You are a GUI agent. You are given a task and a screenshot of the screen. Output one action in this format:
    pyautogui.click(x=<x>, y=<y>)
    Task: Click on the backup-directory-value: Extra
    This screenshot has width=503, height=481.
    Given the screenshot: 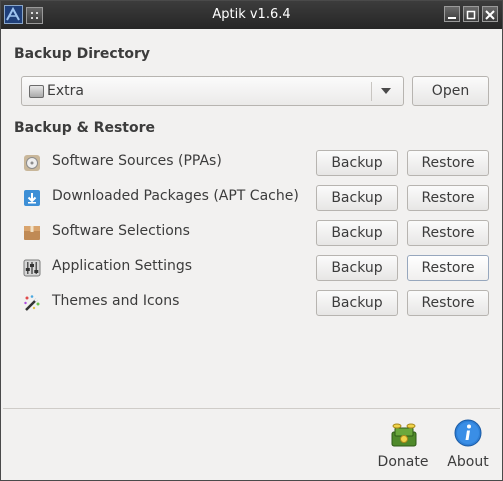 What is the action you would take?
    pyautogui.click(x=65, y=91)
    